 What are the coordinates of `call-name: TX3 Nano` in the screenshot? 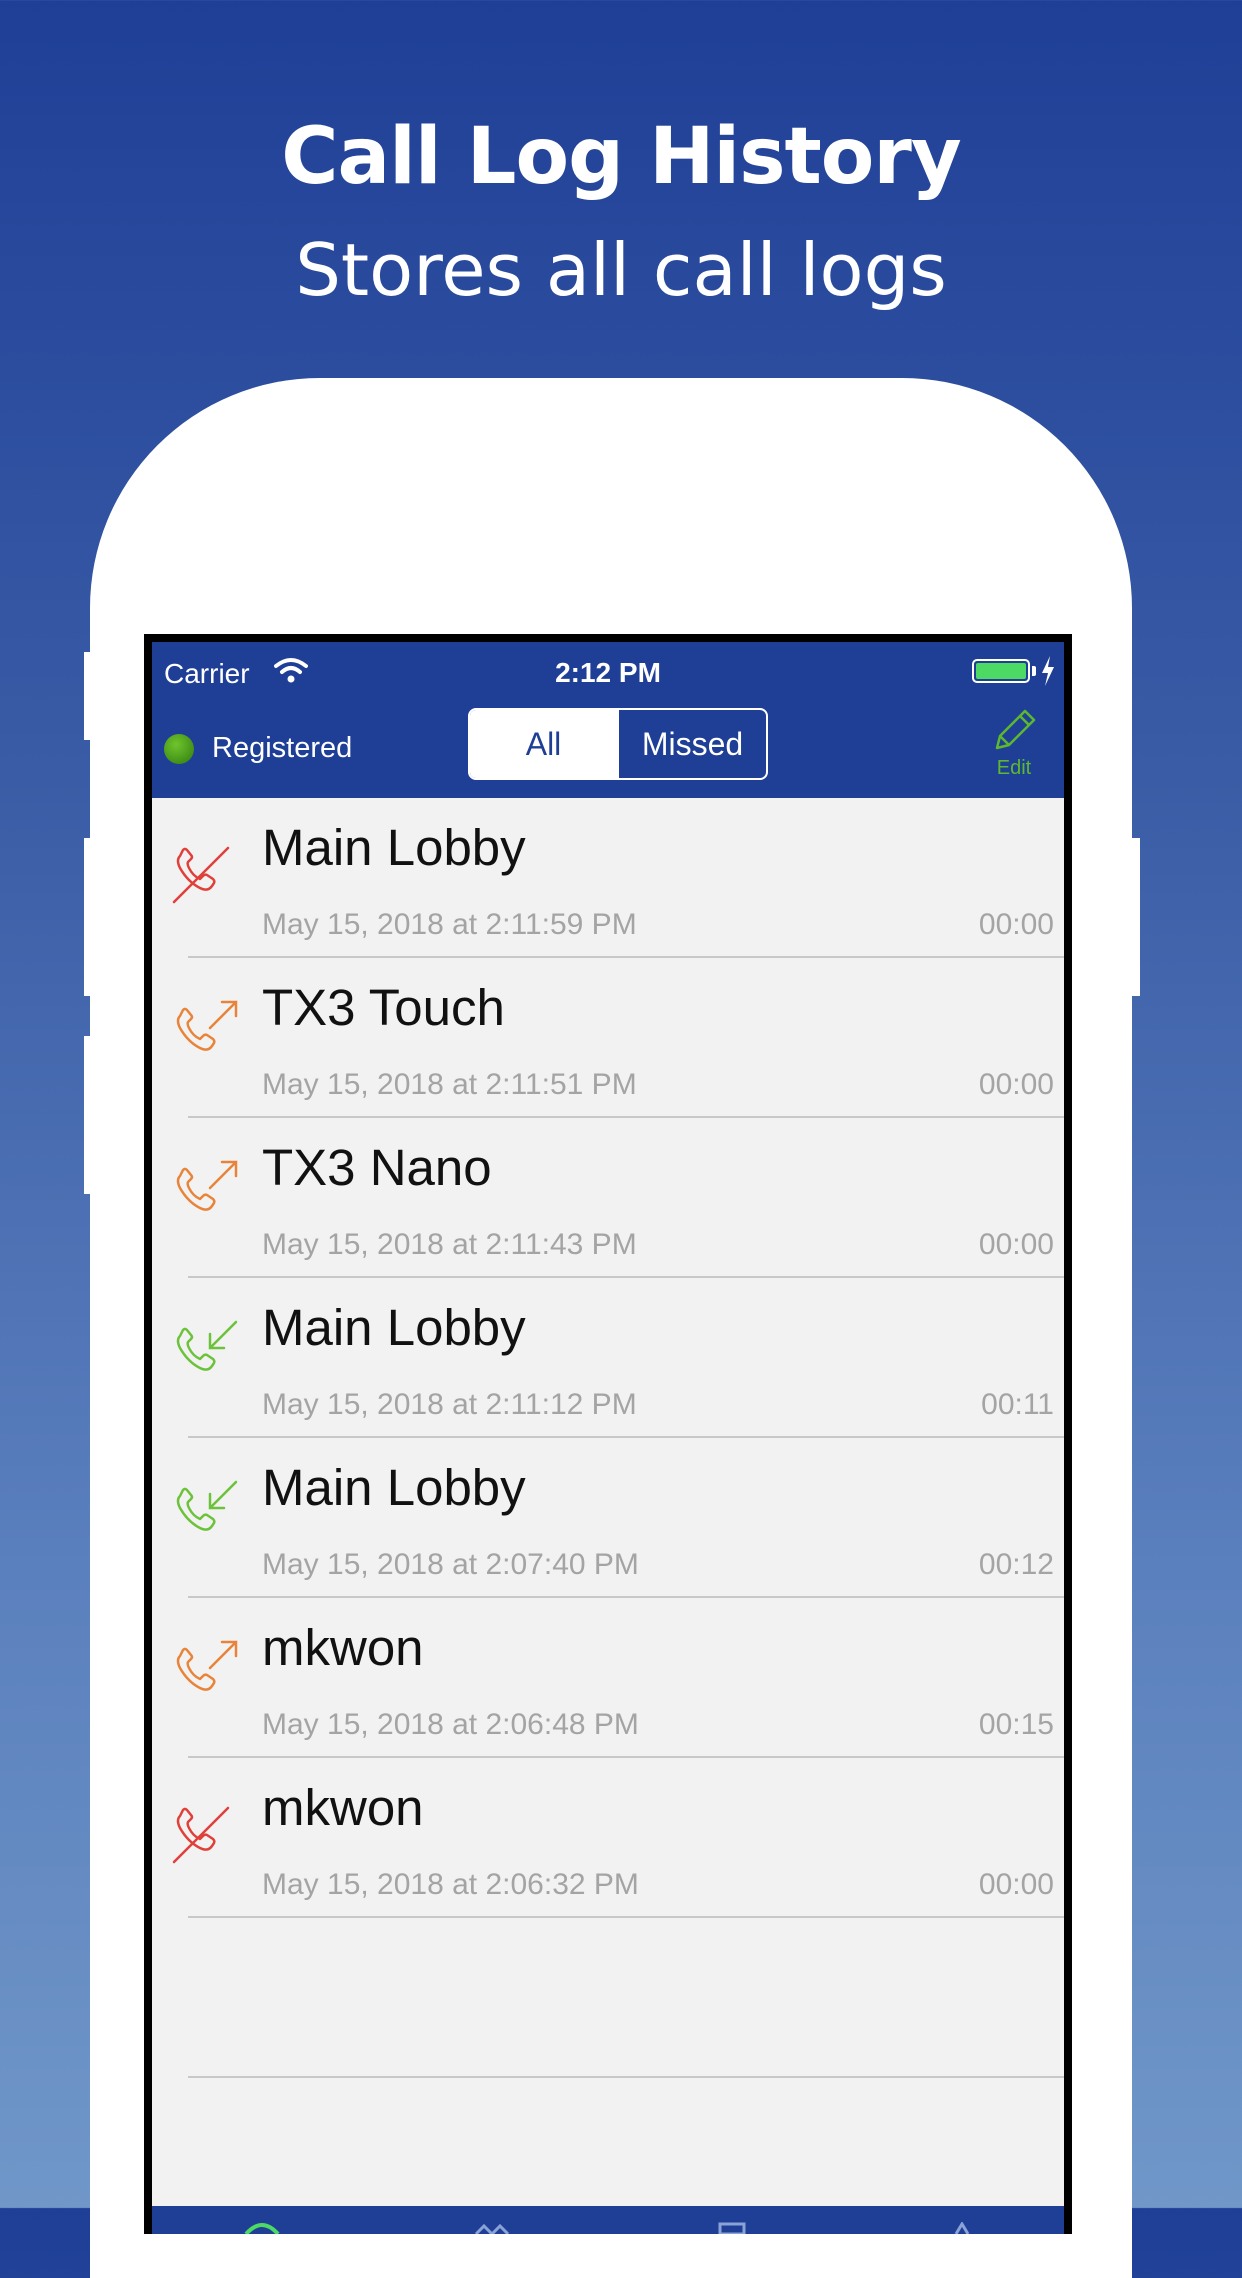 It's located at (377, 1167).